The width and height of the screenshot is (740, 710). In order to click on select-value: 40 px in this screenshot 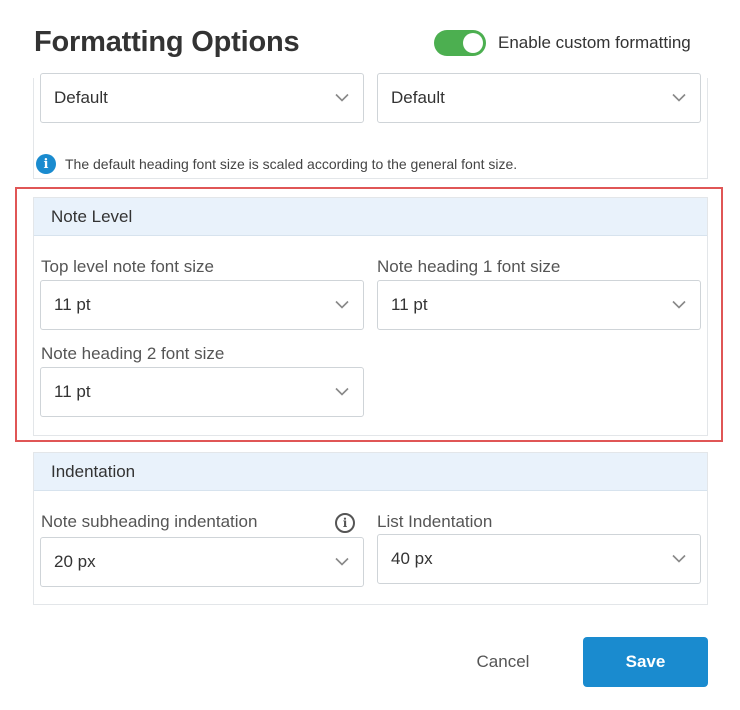, I will do `click(412, 558)`.